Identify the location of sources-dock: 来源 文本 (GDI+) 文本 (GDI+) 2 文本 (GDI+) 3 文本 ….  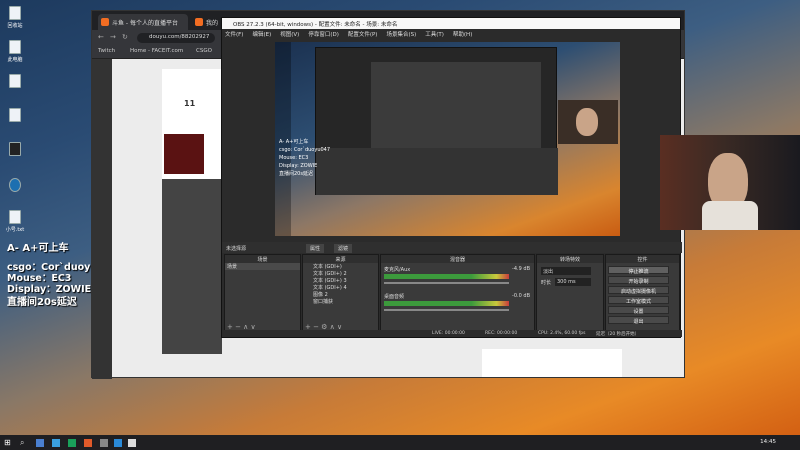
(340, 294).